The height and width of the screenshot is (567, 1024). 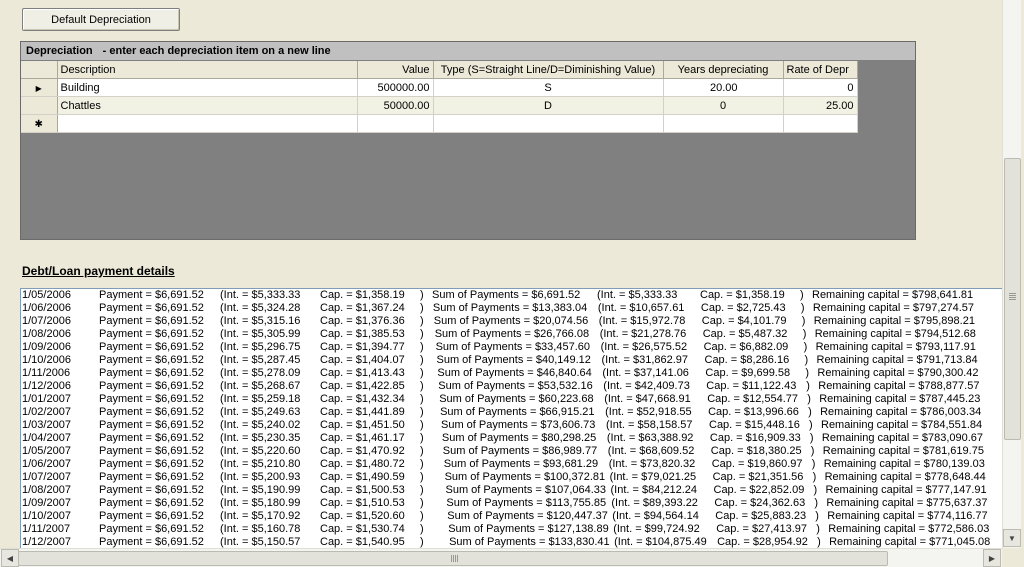 What do you see at coordinates (395, 105) in the screenshot?
I see `cell-value: 50000.00` at bounding box center [395, 105].